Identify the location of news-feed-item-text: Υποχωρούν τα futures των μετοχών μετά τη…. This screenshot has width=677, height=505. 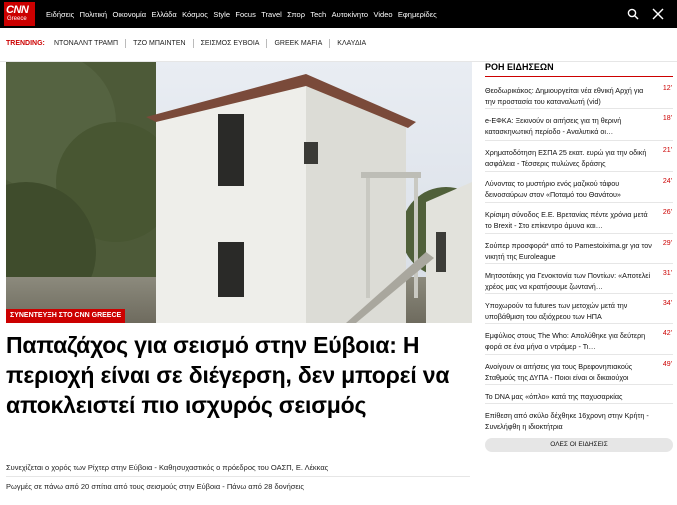
(556, 311).